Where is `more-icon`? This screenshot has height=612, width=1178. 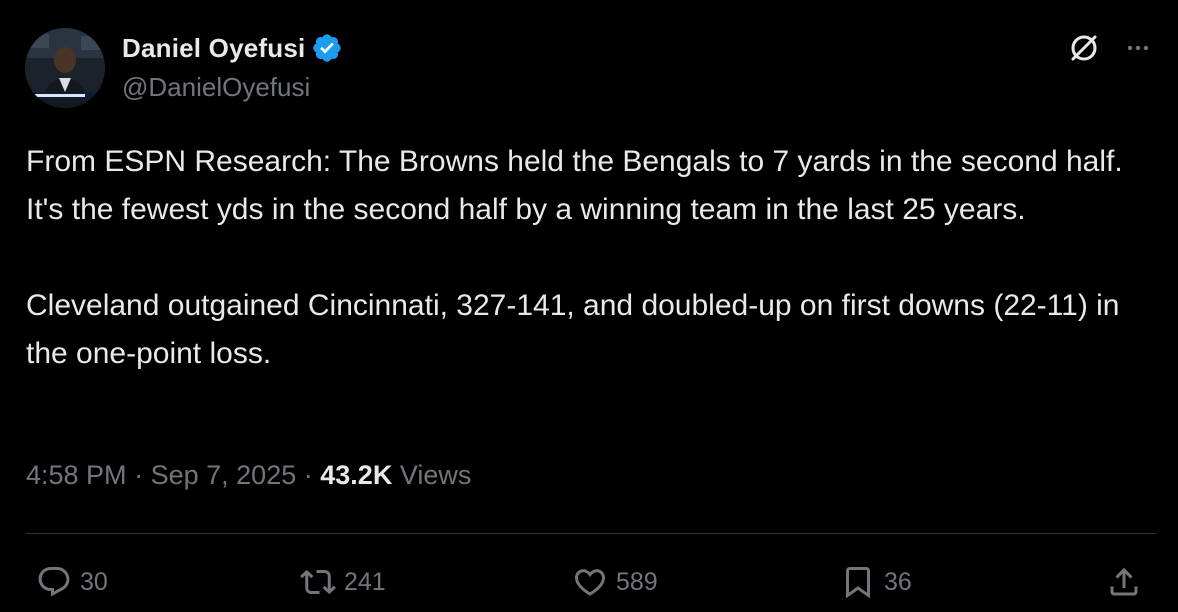 more-icon is located at coordinates (1140, 48).